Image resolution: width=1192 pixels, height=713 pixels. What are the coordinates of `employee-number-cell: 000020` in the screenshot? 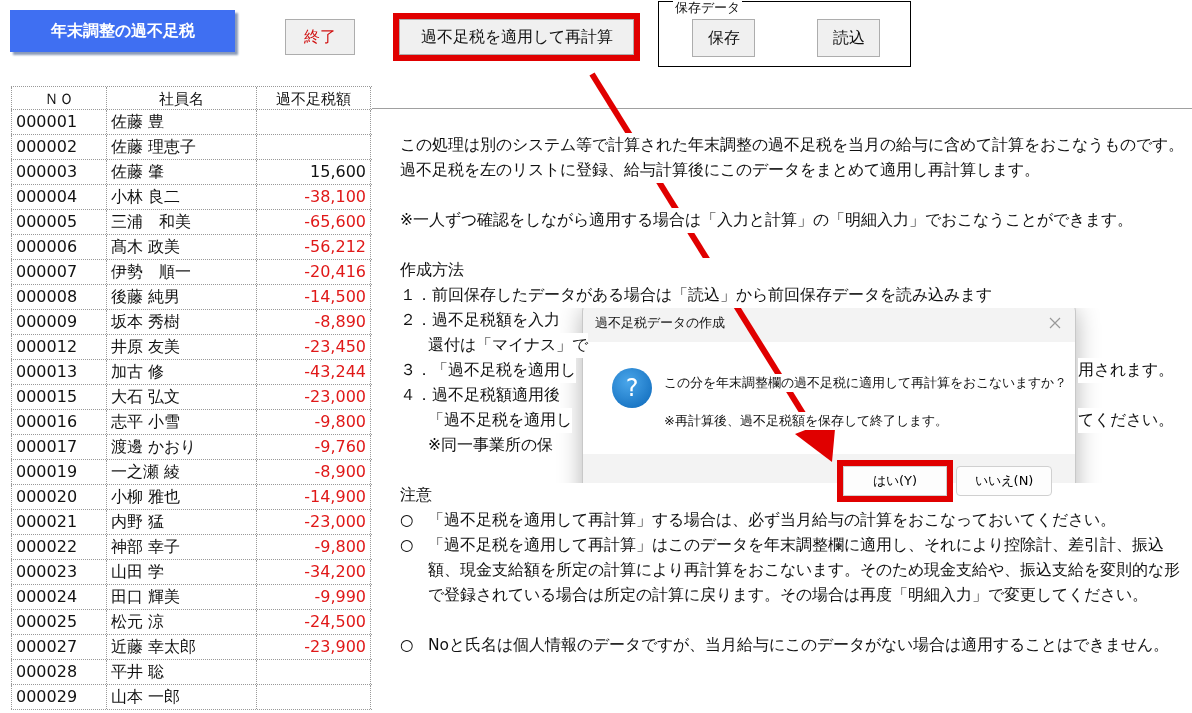 It's located at (58, 497).